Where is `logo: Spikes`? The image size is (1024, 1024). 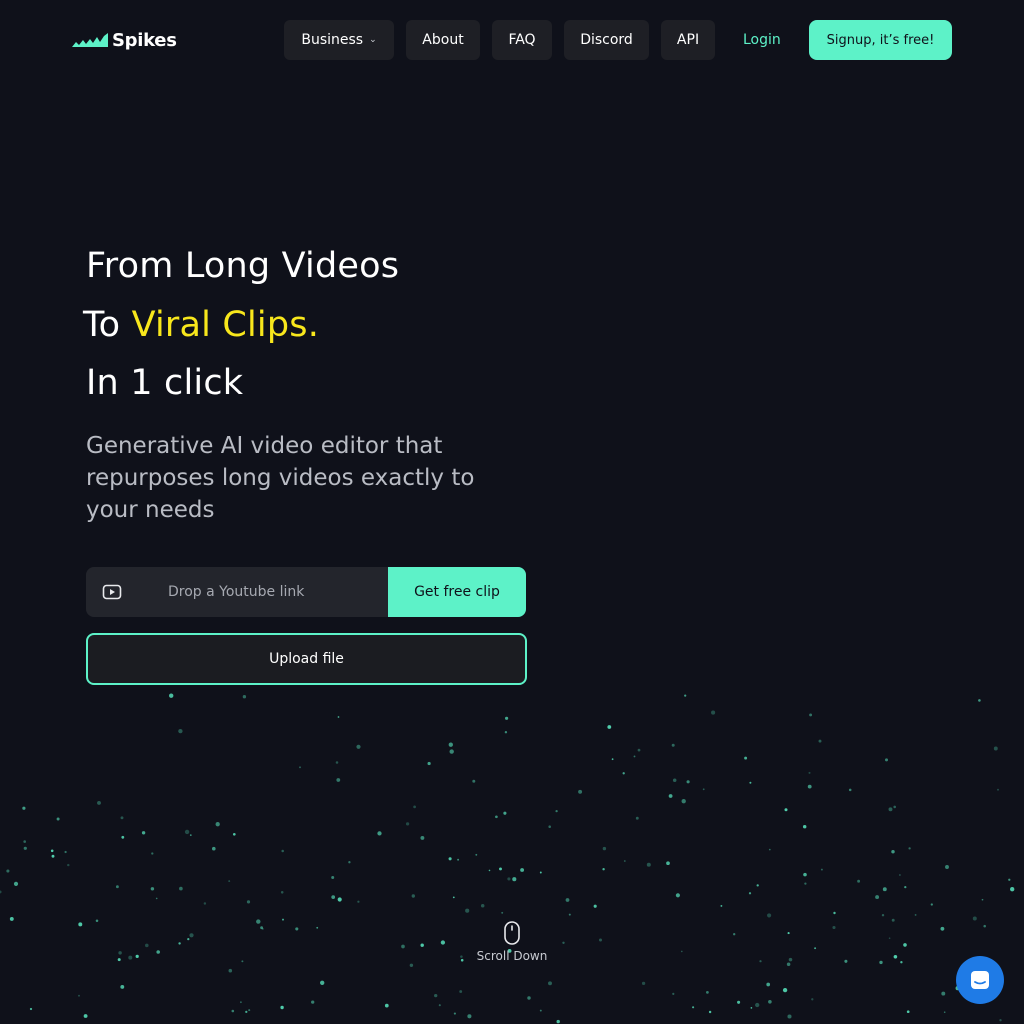 logo: Spikes is located at coordinates (124, 40).